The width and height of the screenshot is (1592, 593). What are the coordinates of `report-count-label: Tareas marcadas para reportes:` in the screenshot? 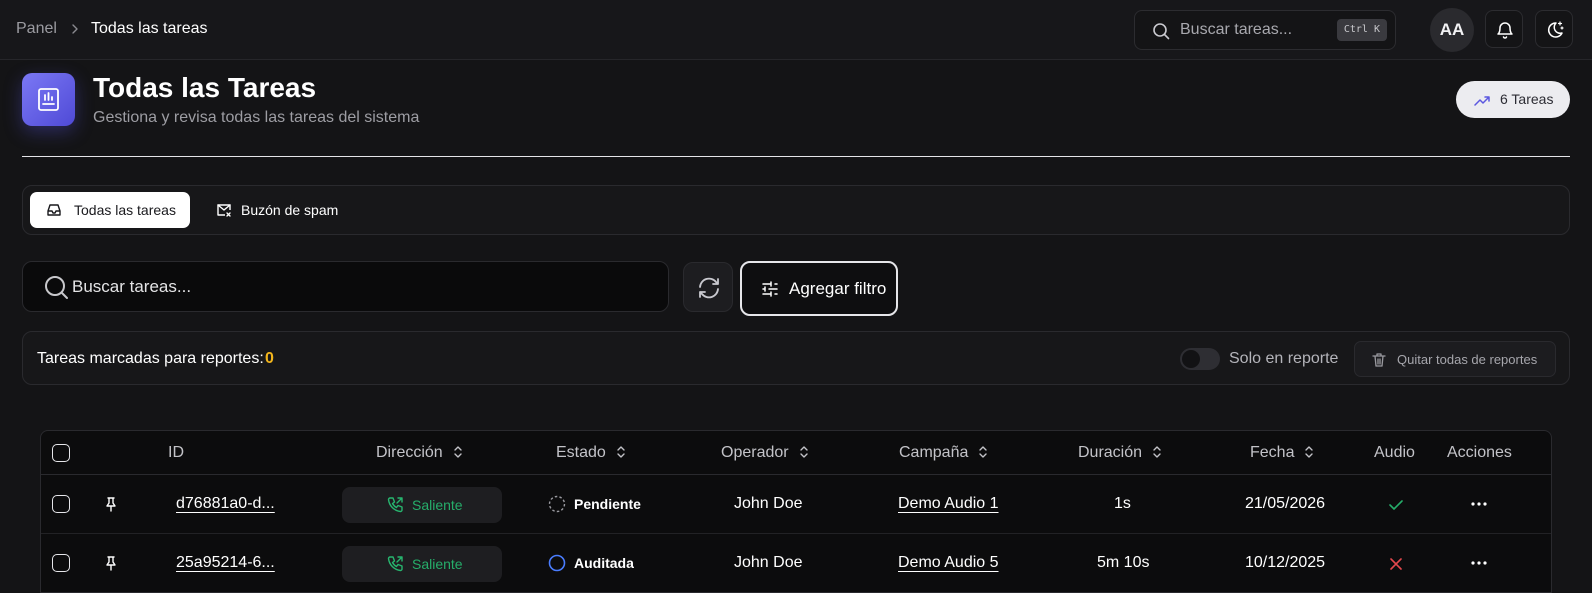 It's located at (150, 358).